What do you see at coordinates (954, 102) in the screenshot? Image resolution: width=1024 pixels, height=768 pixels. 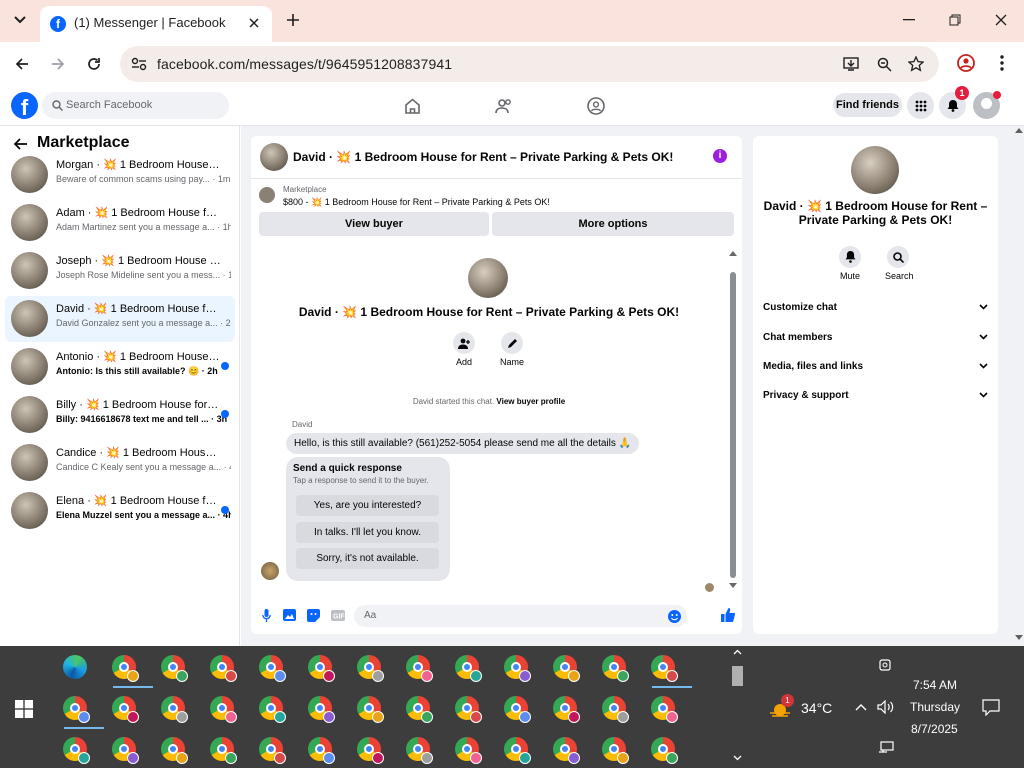 I see `notifications-bell-icon: 1` at bounding box center [954, 102].